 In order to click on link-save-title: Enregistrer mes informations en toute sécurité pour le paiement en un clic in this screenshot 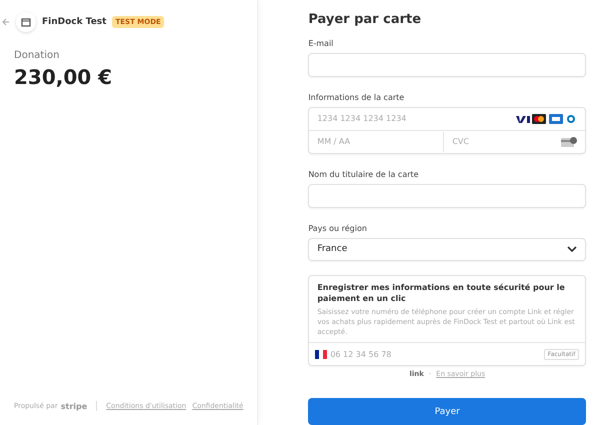, I will do `click(441, 293)`.